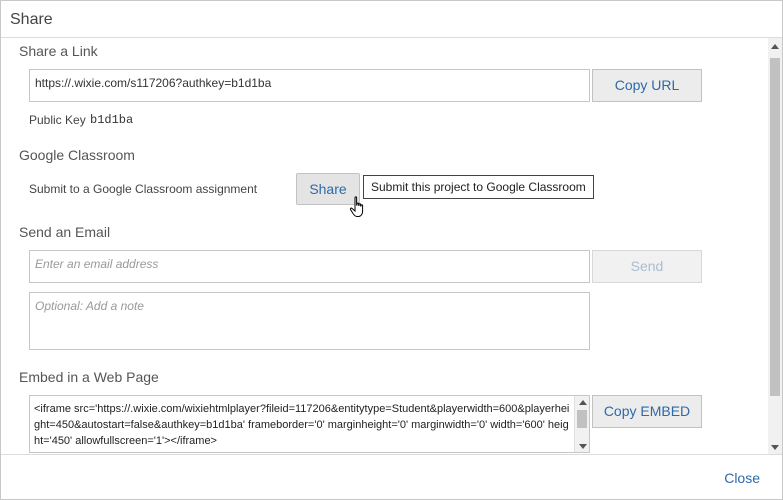  I want to click on dialog-scroll-up-icon, so click(775, 46).